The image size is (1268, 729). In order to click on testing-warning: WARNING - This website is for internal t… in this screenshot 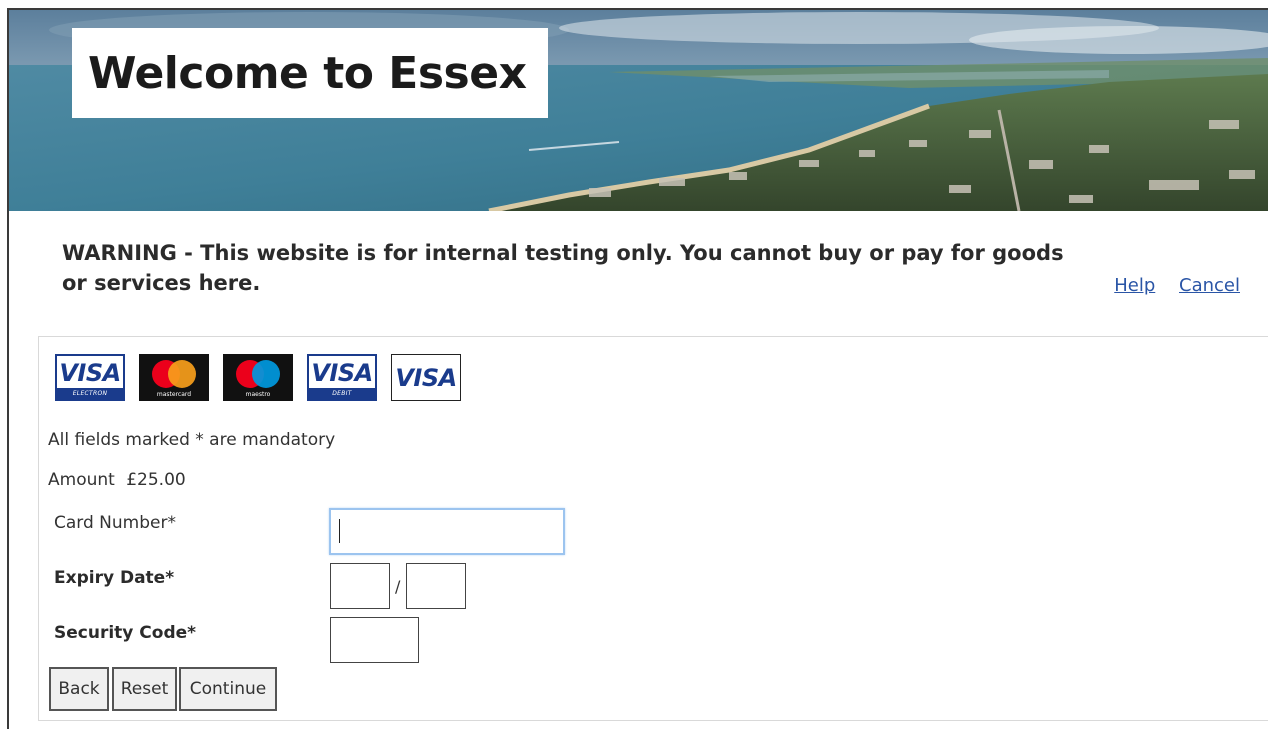, I will do `click(563, 268)`.